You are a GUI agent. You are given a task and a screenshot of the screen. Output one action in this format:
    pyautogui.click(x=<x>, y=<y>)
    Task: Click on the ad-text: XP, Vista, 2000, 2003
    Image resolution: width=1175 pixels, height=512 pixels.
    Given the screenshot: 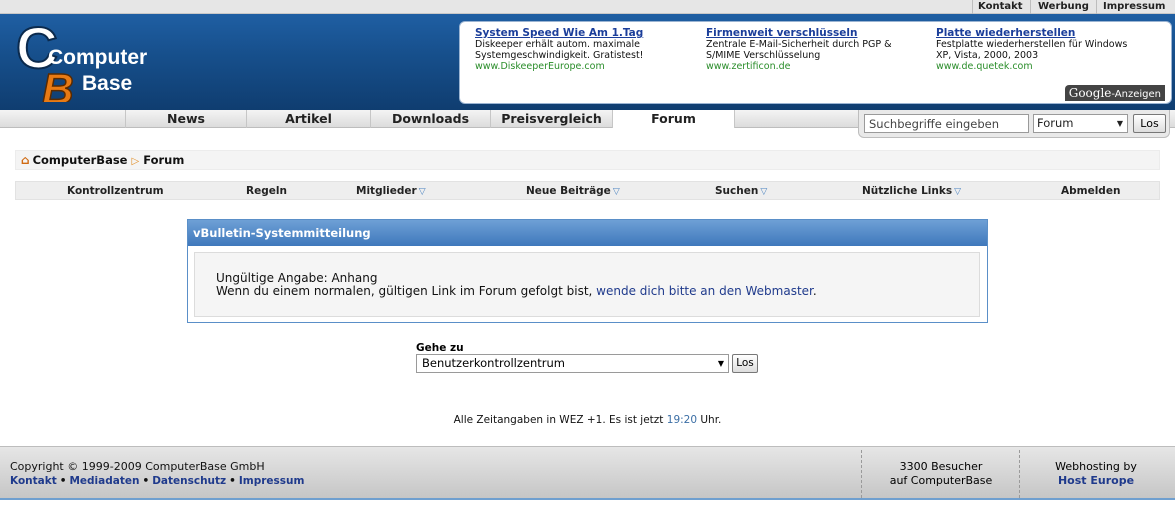 What is the action you would take?
    pyautogui.click(x=987, y=55)
    